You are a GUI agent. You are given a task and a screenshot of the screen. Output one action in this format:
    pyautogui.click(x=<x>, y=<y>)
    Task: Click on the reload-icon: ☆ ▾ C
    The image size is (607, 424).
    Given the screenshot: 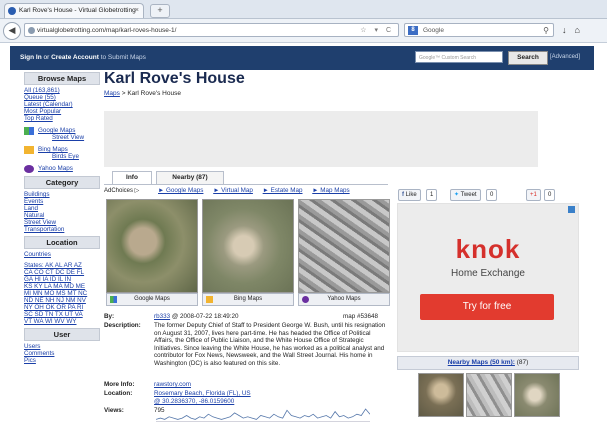 What is the action you would take?
    pyautogui.click(x=377, y=31)
    